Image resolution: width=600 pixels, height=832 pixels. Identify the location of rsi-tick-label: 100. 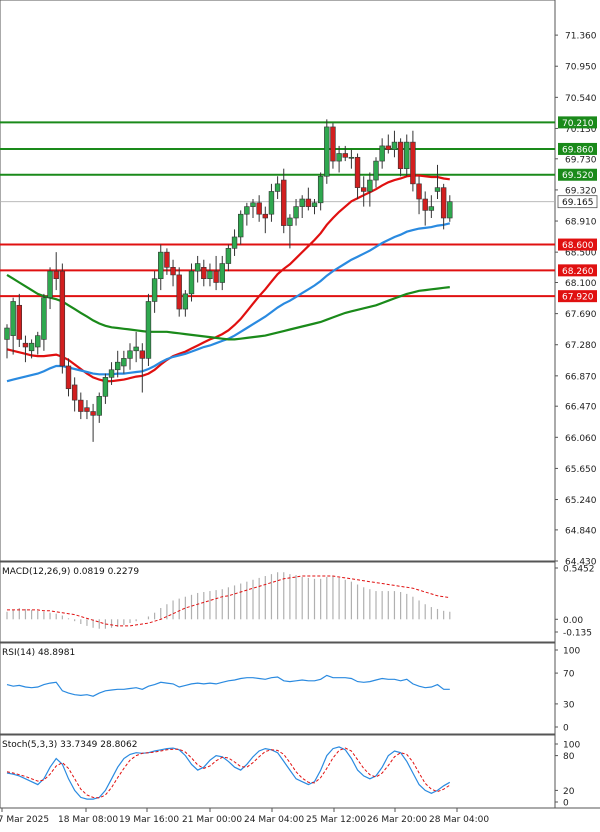
(571, 652).